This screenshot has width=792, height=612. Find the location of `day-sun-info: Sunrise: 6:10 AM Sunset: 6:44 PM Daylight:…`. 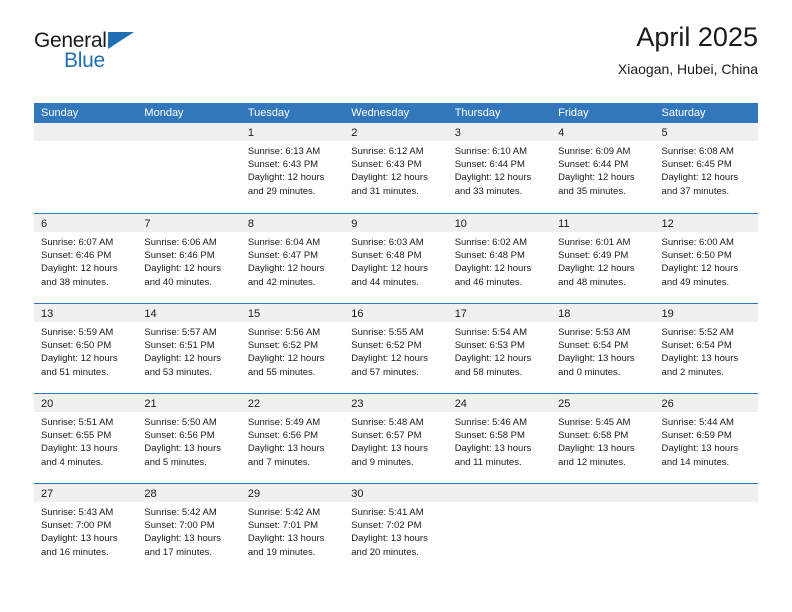

day-sun-info: Sunrise: 6:10 AM Sunset: 6:44 PM Daylight:… is located at coordinates (499, 169).